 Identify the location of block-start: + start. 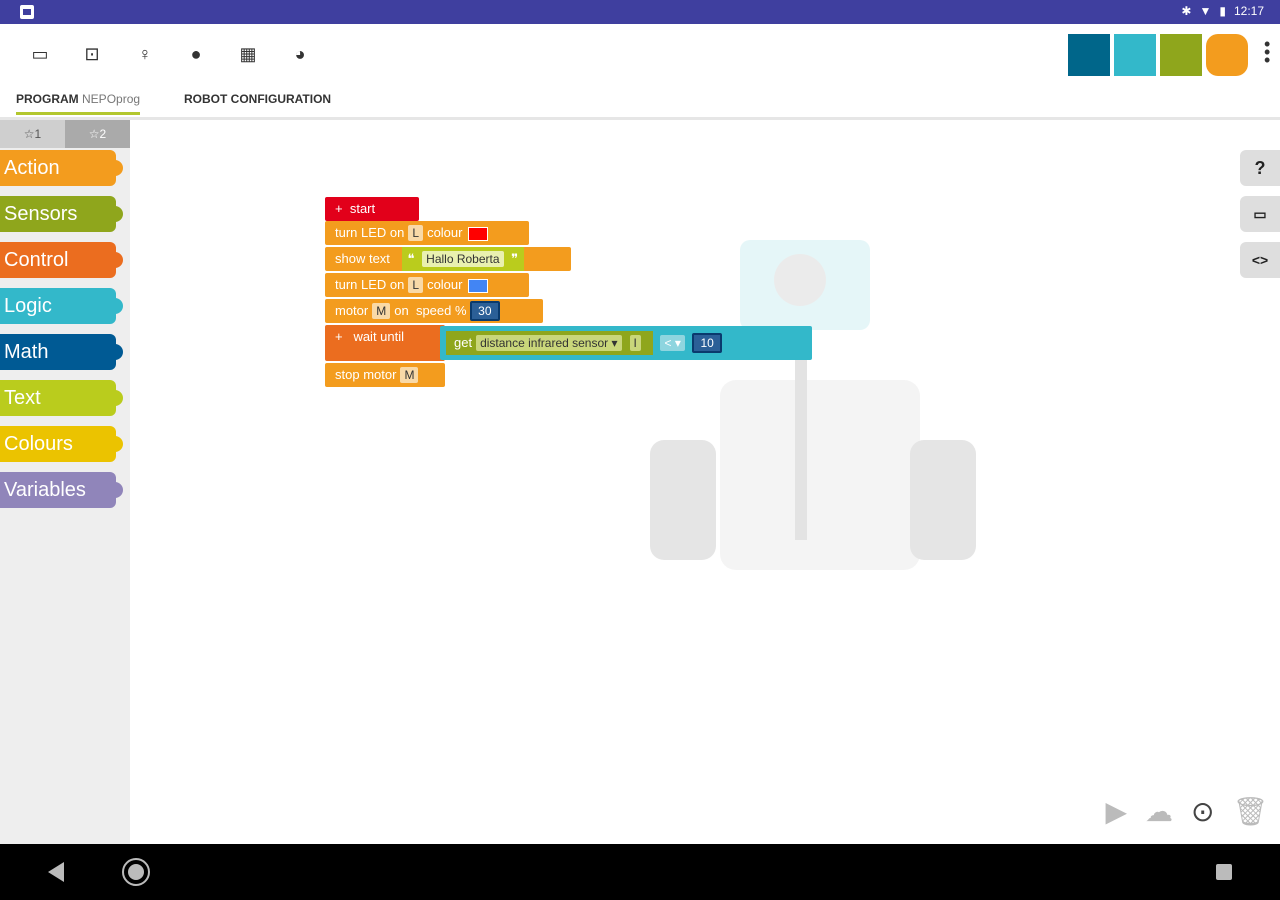
(372, 209).